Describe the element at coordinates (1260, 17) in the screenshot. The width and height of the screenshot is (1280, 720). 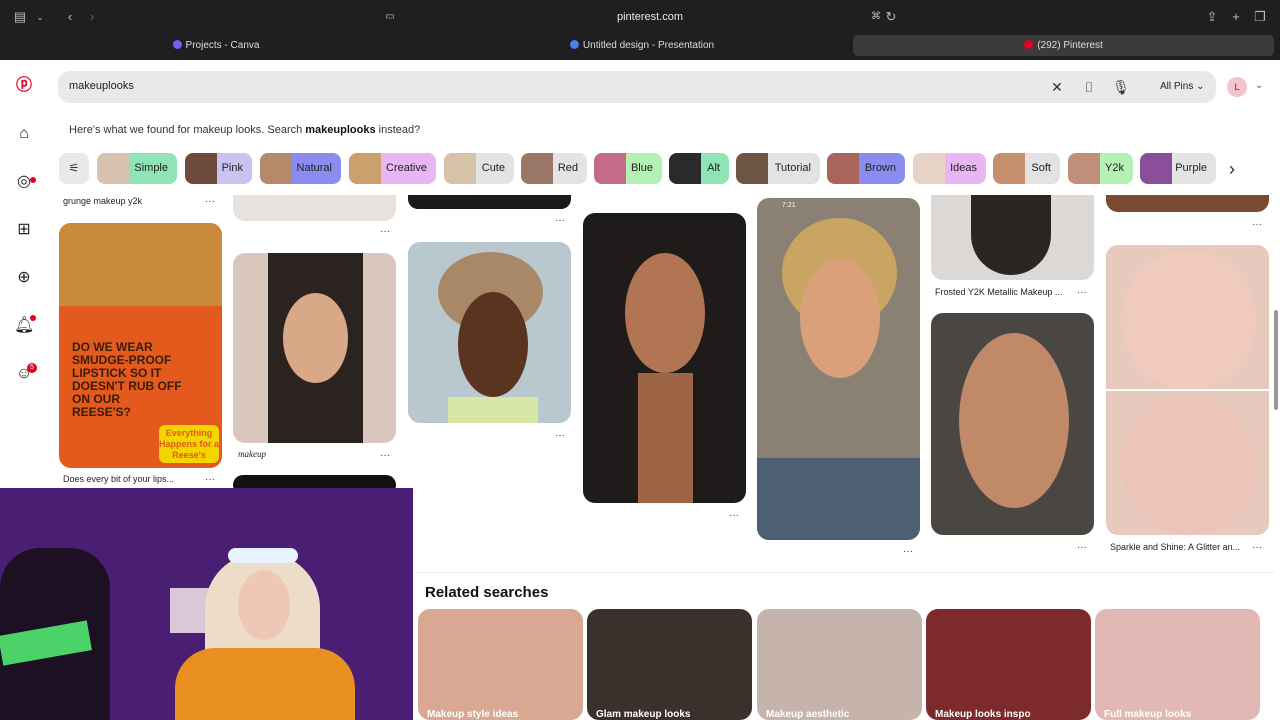
I see `tab-overview-icon: ❐` at that location.